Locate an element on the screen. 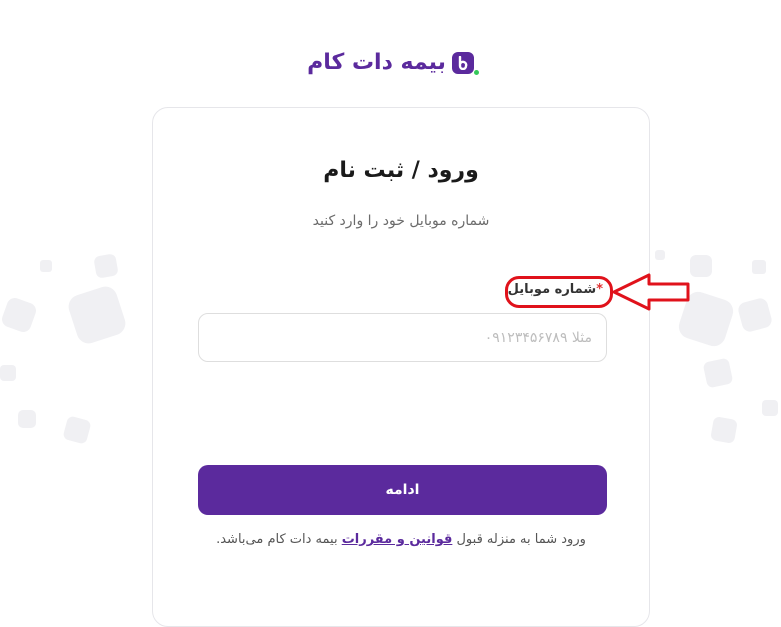  logo-glyph-icon is located at coordinates (463, 62).